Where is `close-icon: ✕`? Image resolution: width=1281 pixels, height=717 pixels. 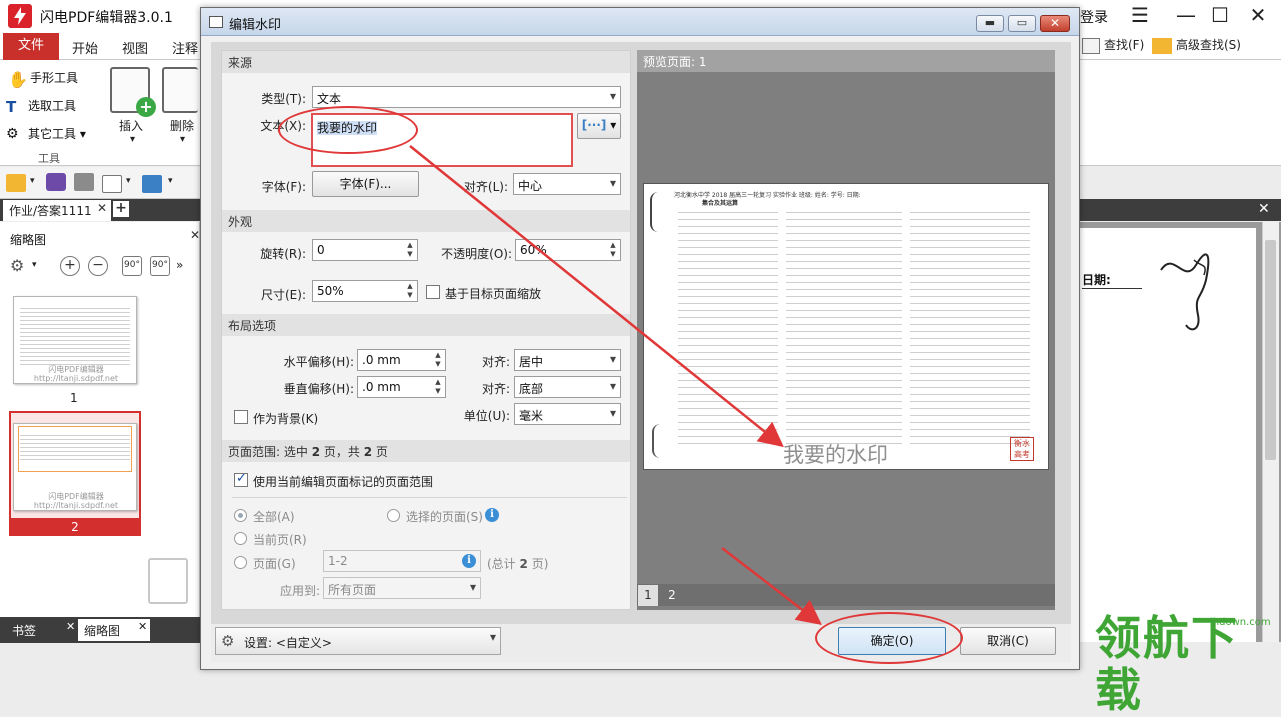 close-icon: ✕ is located at coordinates (1258, 16).